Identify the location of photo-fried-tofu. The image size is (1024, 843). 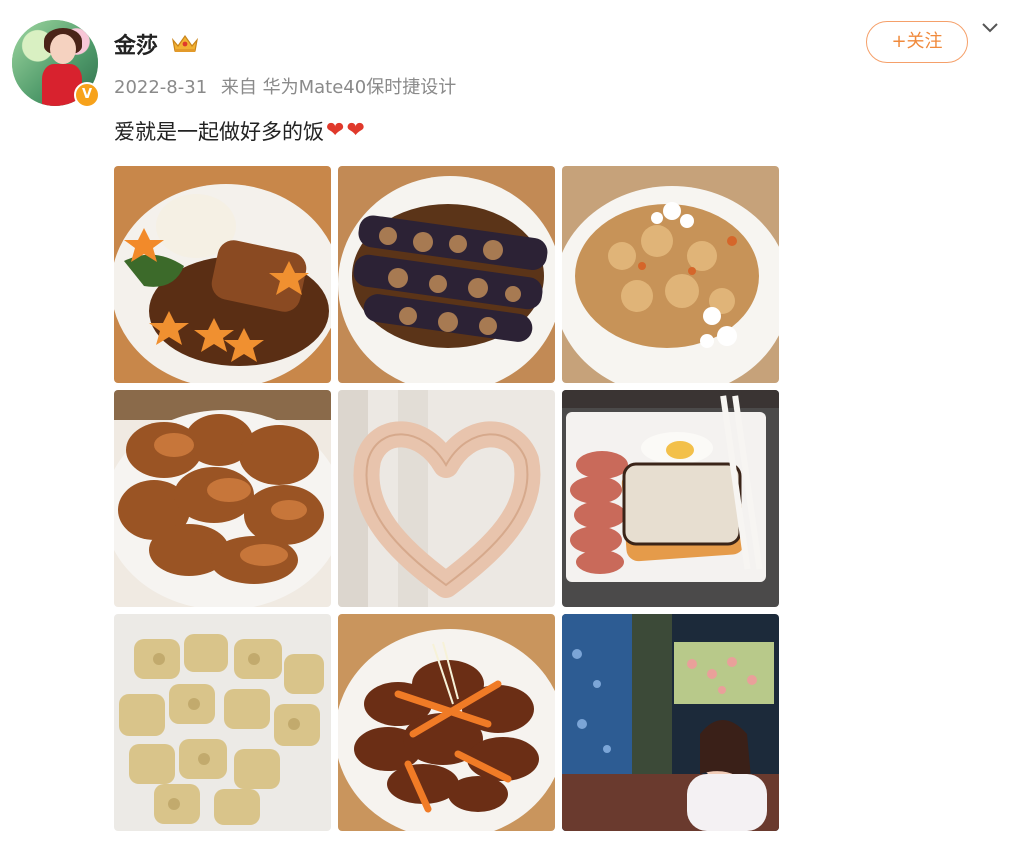
(222, 722).